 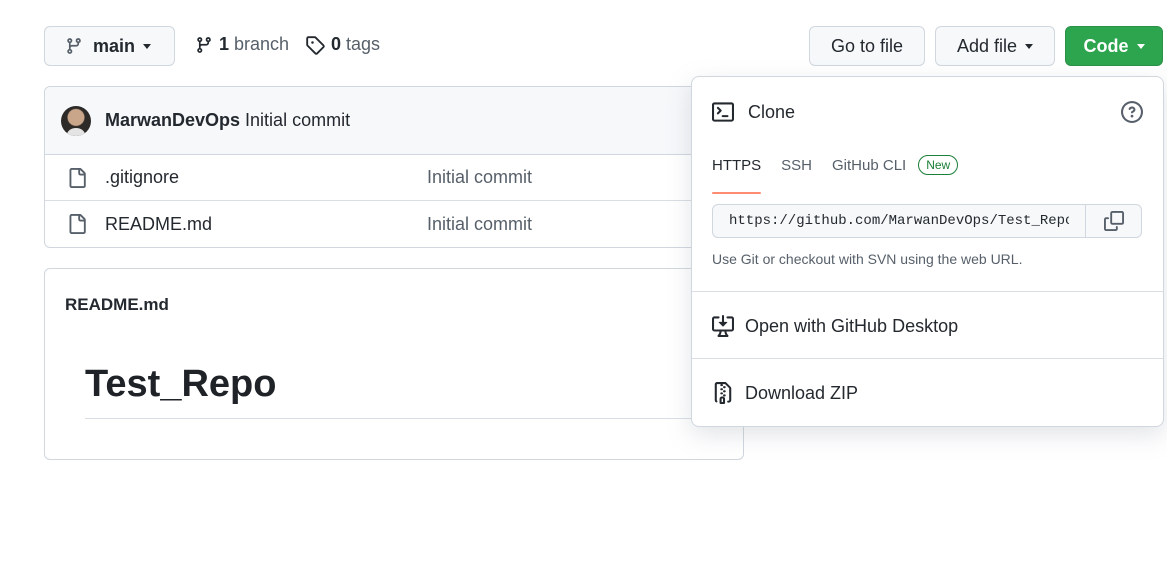 What do you see at coordinates (987, 45) in the screenshot?
I see `add-file-label: Add file` at bounding box center [987, 45].